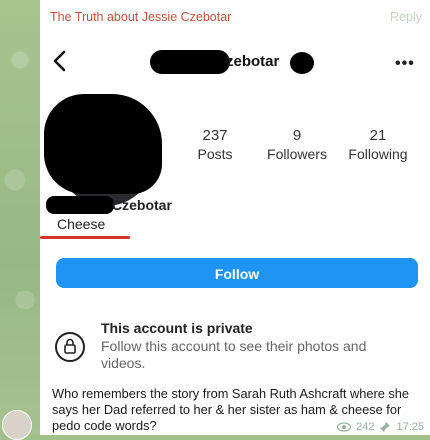 The image size is (430, 440). What do you see at coordinates (70, 347) in the screenshot?
I see `lock-icon` at bounding box center [70, 347].